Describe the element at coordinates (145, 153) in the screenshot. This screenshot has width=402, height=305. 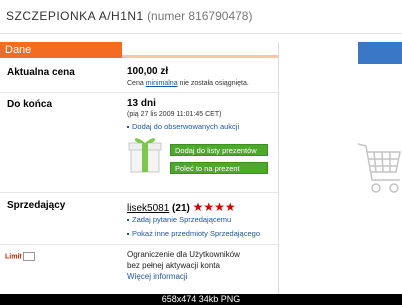
I see `gift-box-icon` at that location.